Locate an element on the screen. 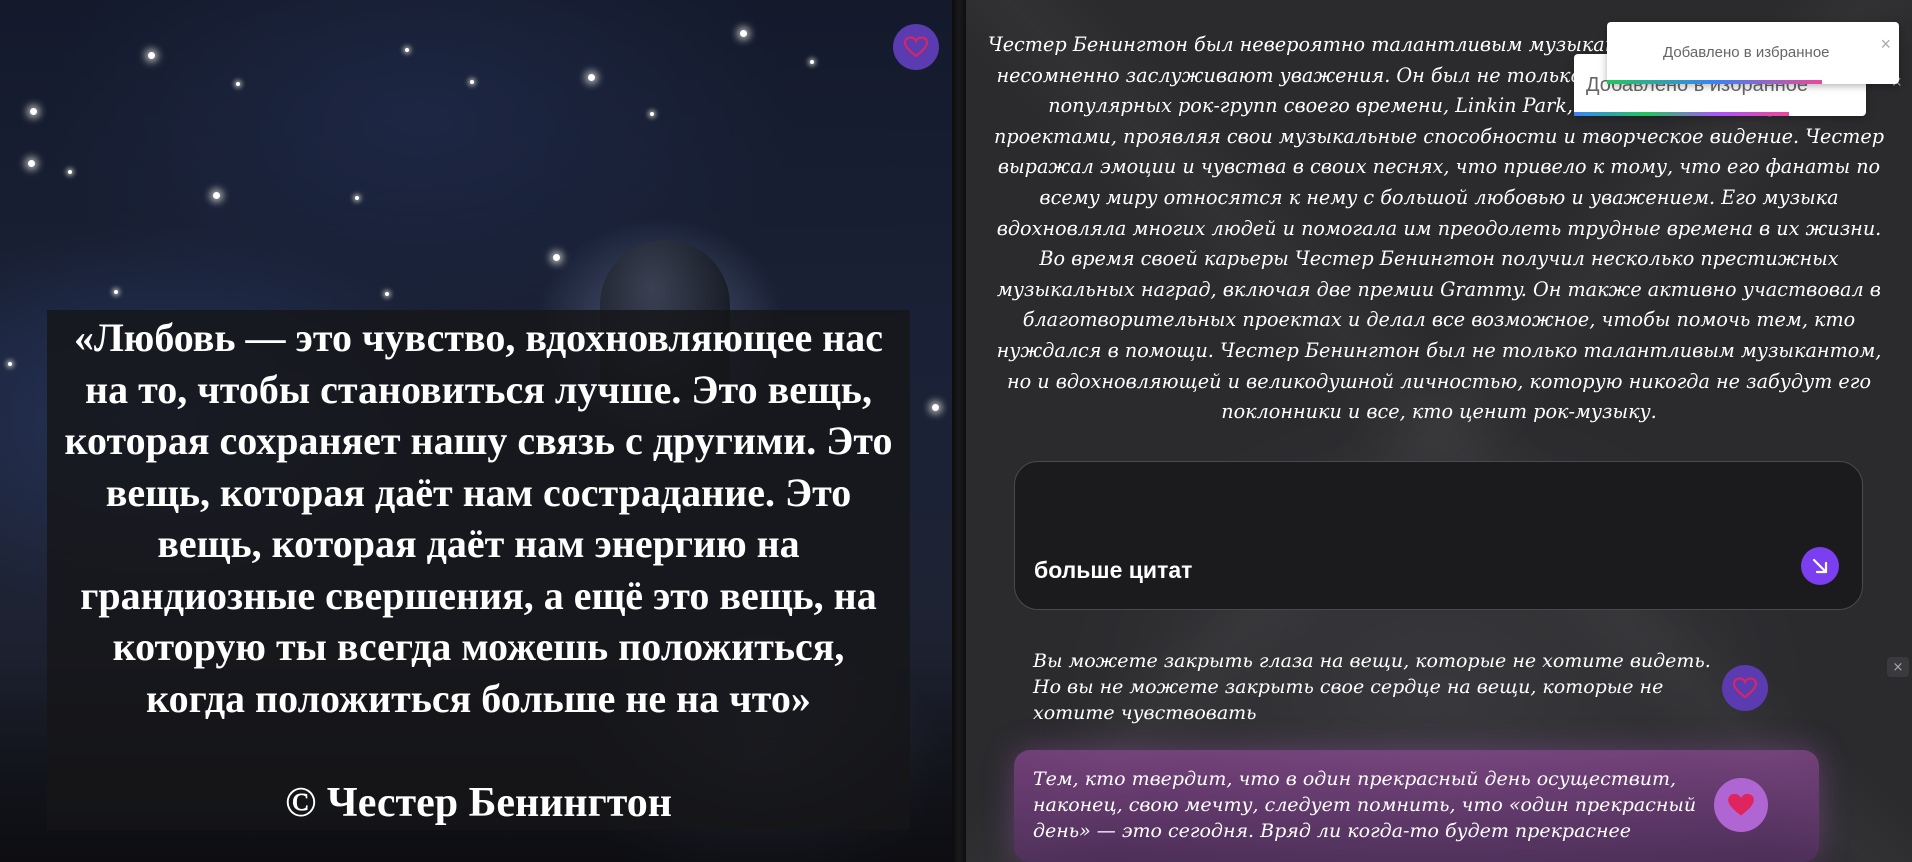  arrow-down-right-icon is located at coordinates (1820, 566).